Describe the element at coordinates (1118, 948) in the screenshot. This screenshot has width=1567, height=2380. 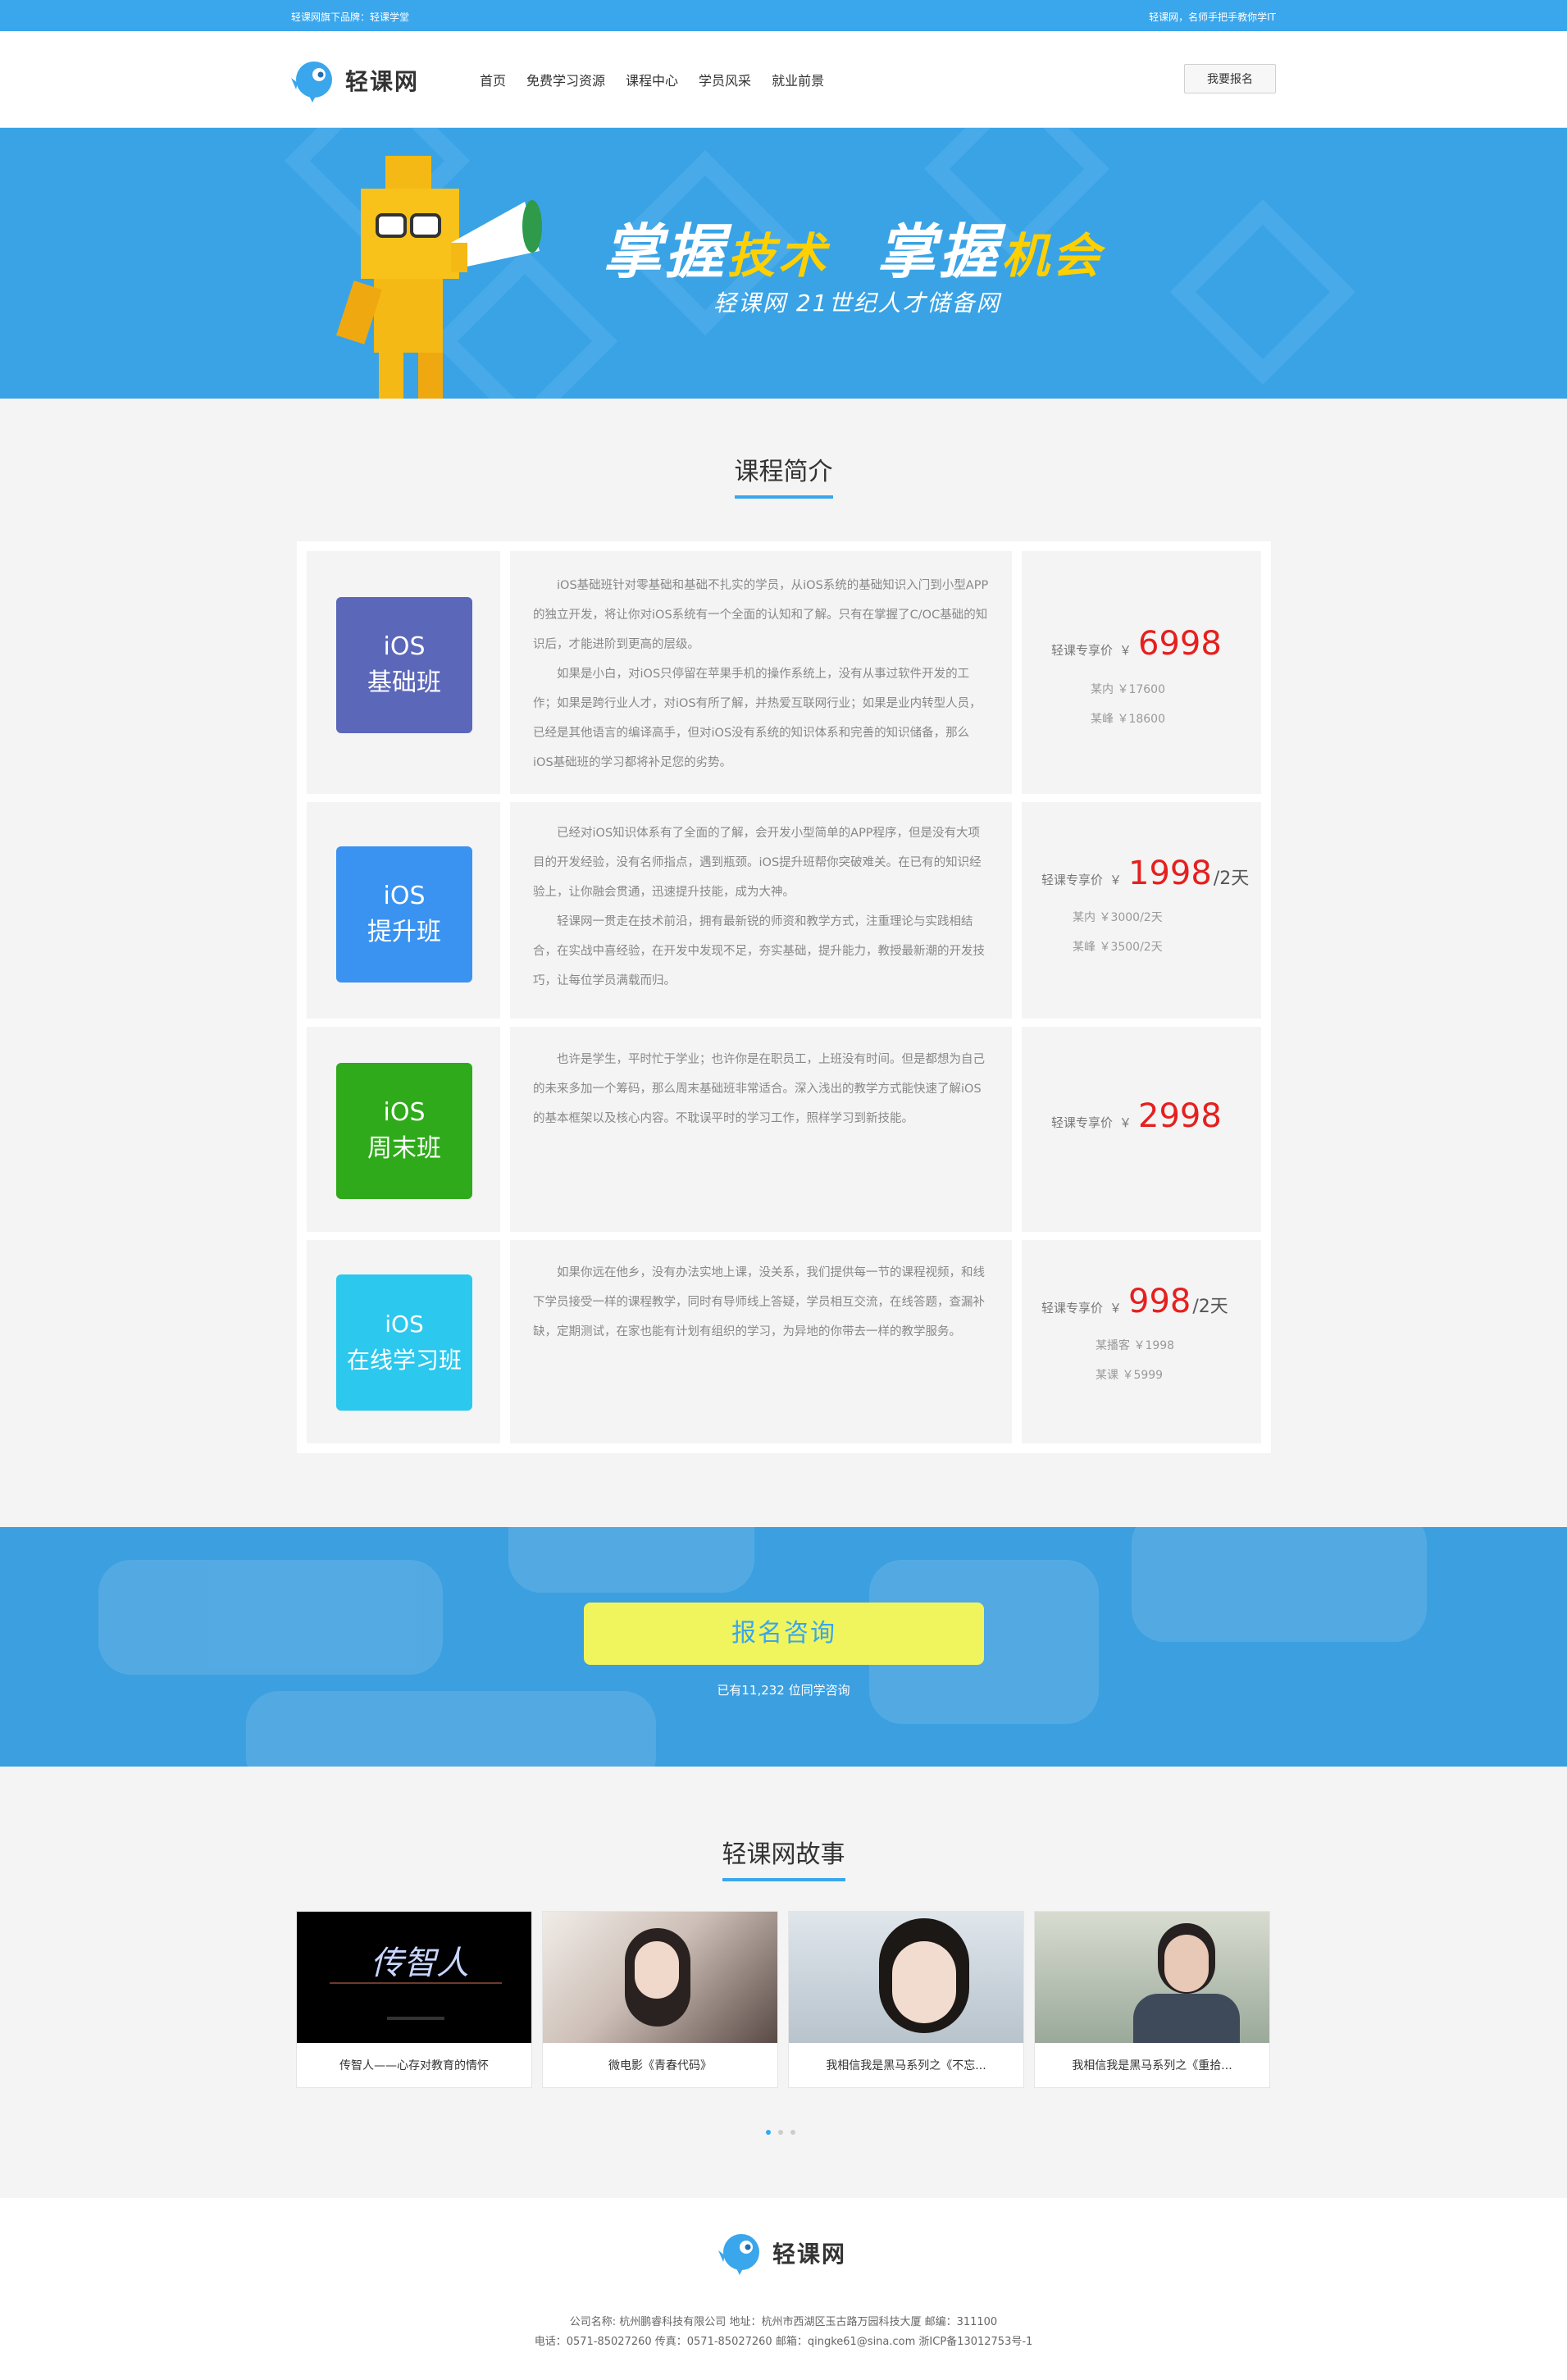
I see `competitor-price: 某峰 ￥3500/2天` at that location.